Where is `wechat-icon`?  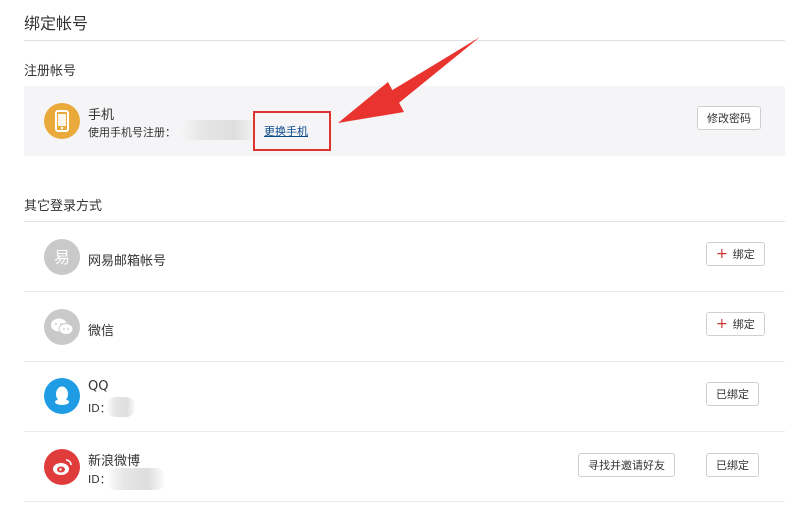
wechat-icon is located at coordinates (62, 327).